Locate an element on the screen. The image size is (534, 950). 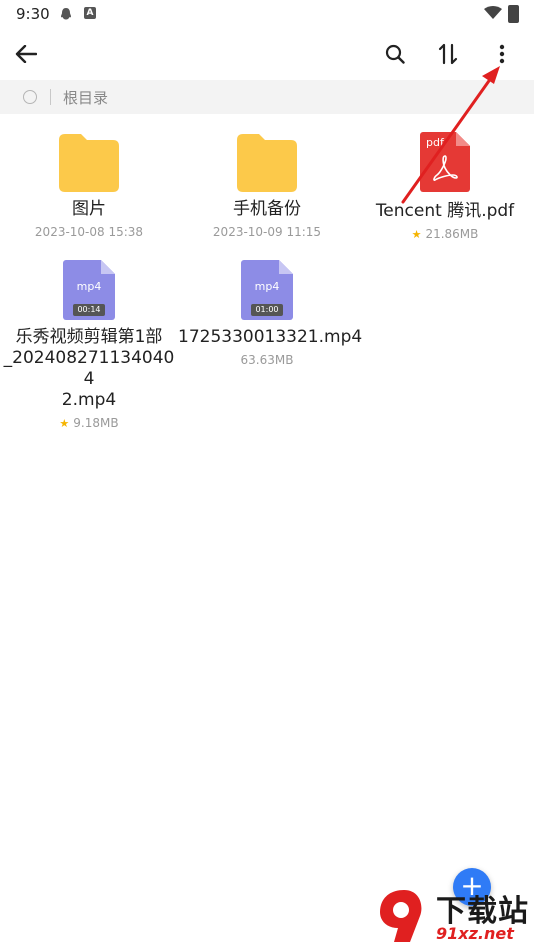
status-time: 9:30 is located at coordinates (33, 14).